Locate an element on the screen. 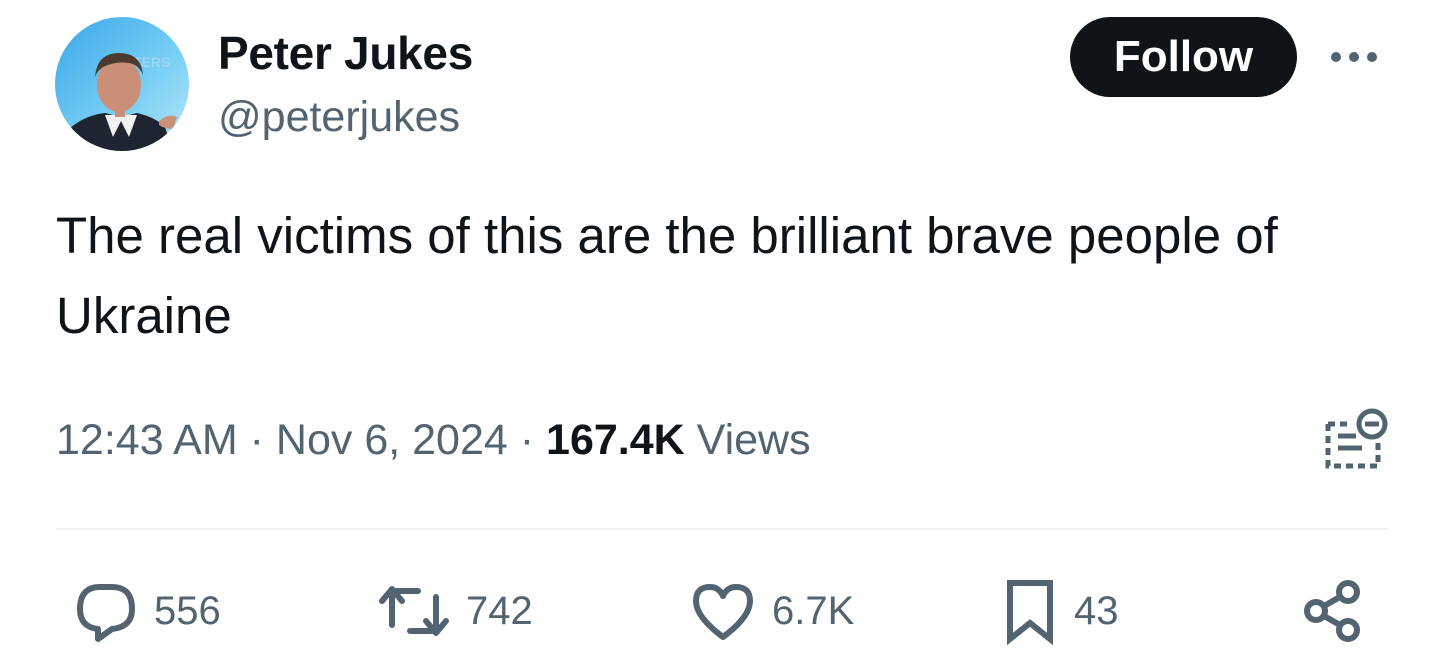 This screenshot has width=1440, height=666. heart-icon is located at coordinates (723, 612).